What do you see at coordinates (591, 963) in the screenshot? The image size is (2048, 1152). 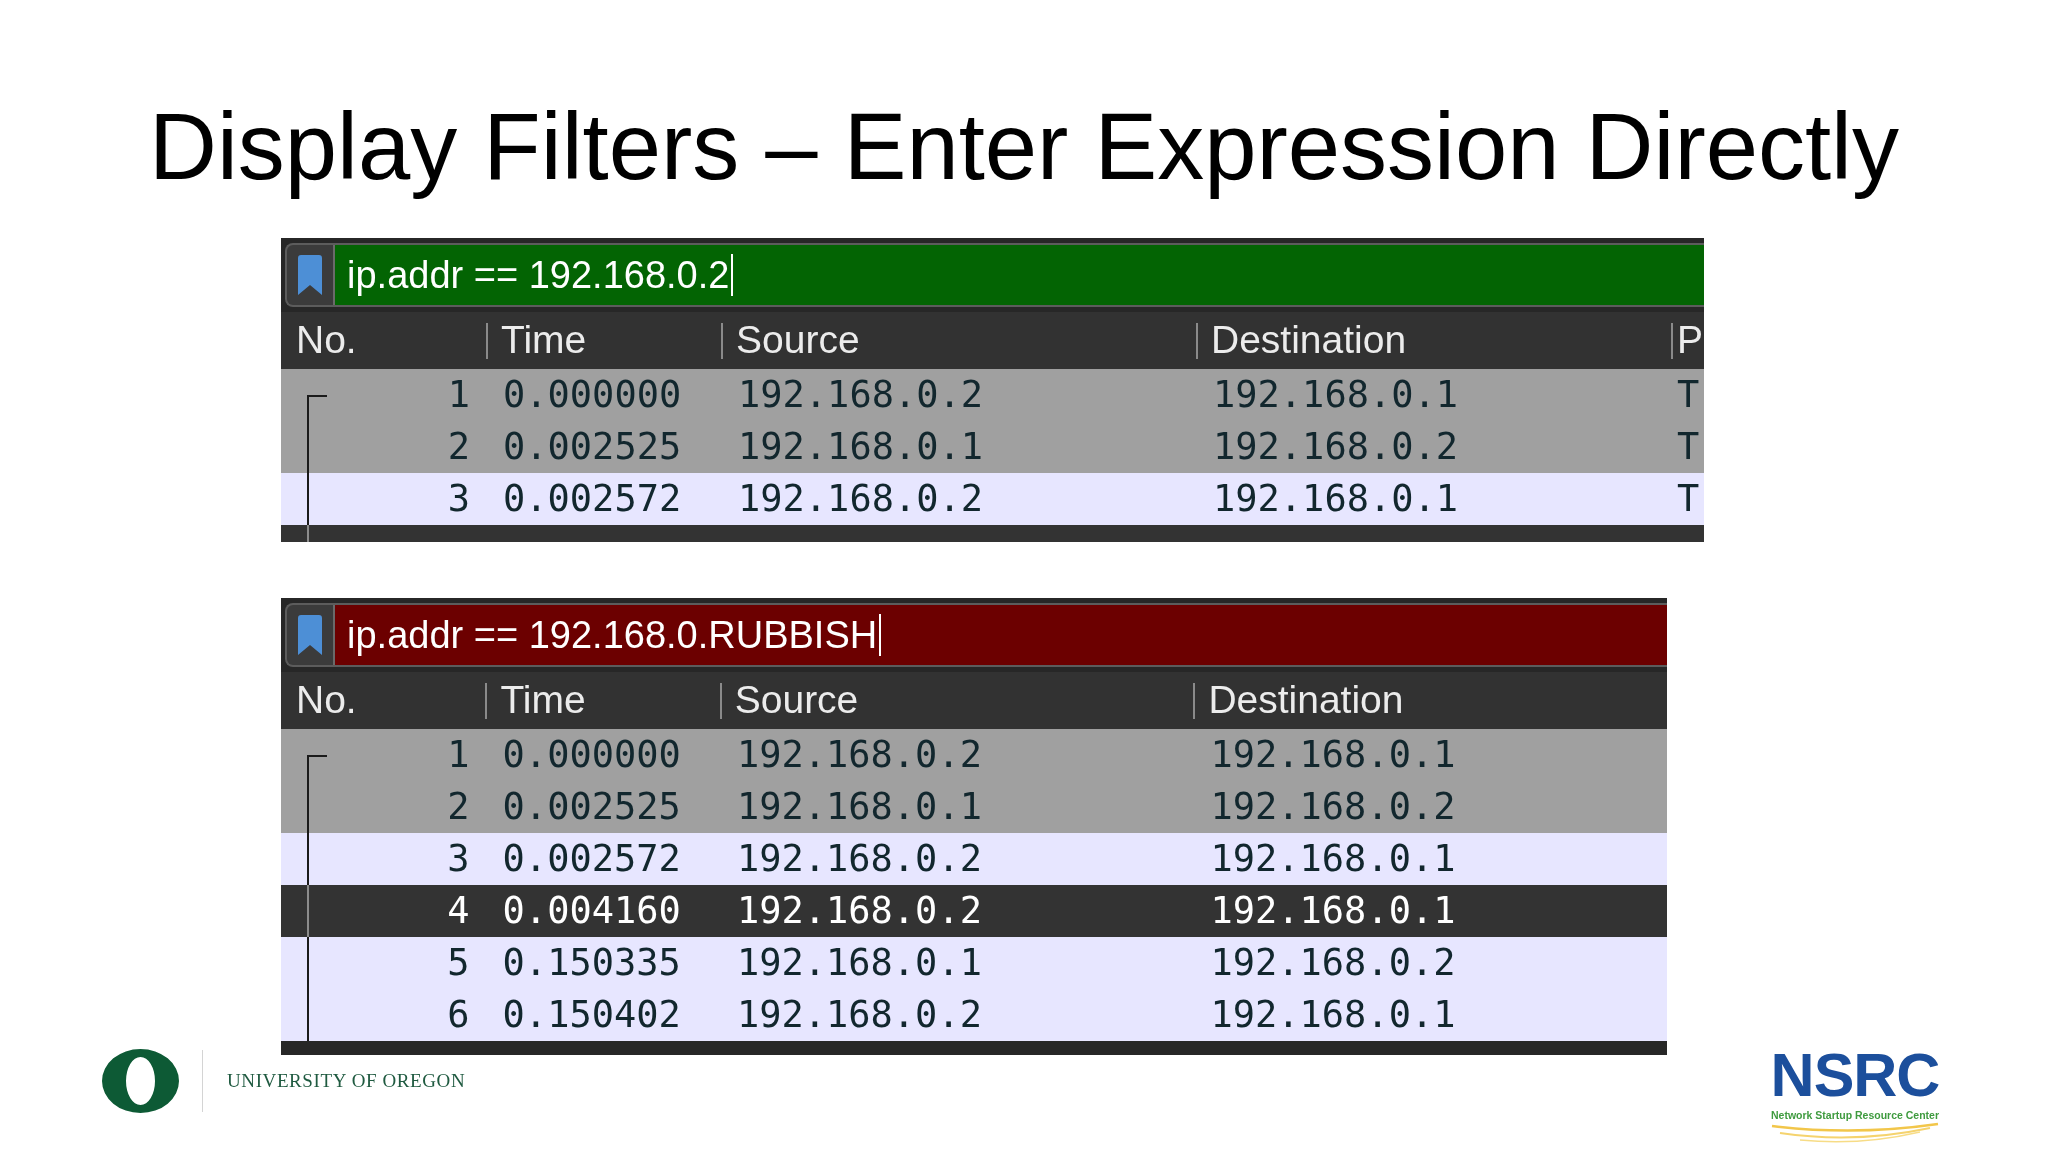 I see `table-cell-text: 0.150335` at bounding box center [591, 963].